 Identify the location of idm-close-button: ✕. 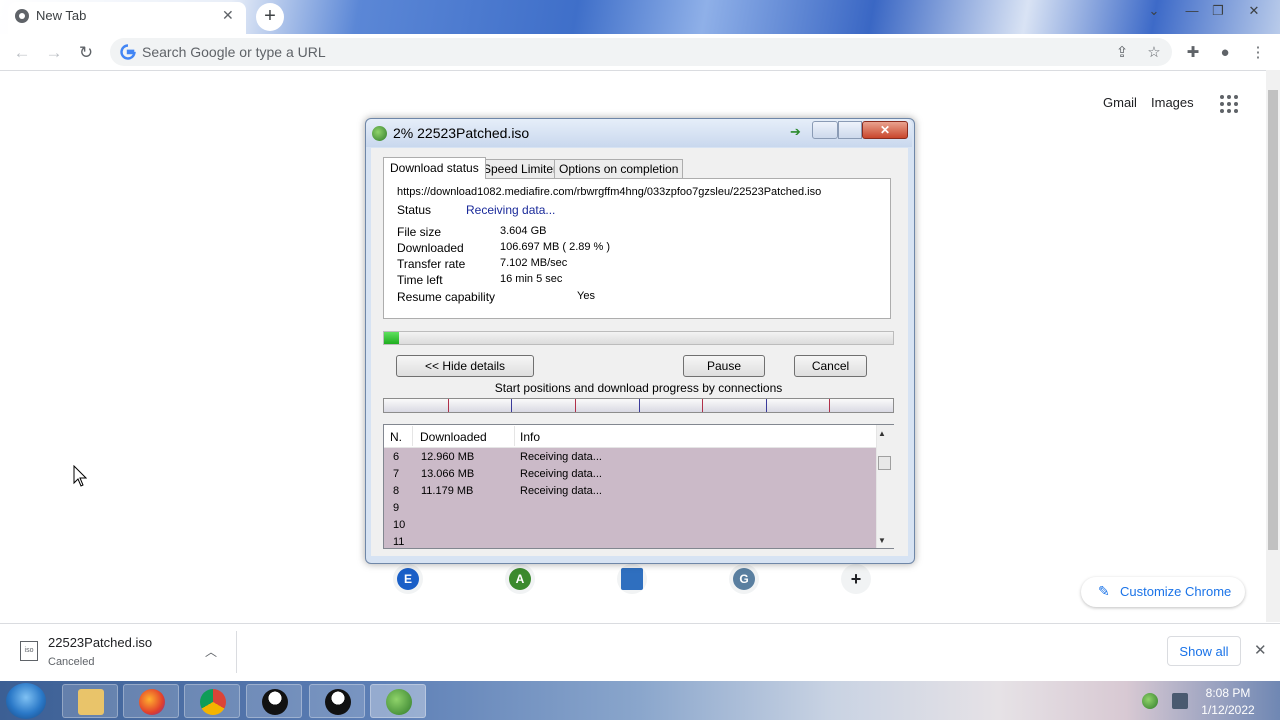
(885, 130).